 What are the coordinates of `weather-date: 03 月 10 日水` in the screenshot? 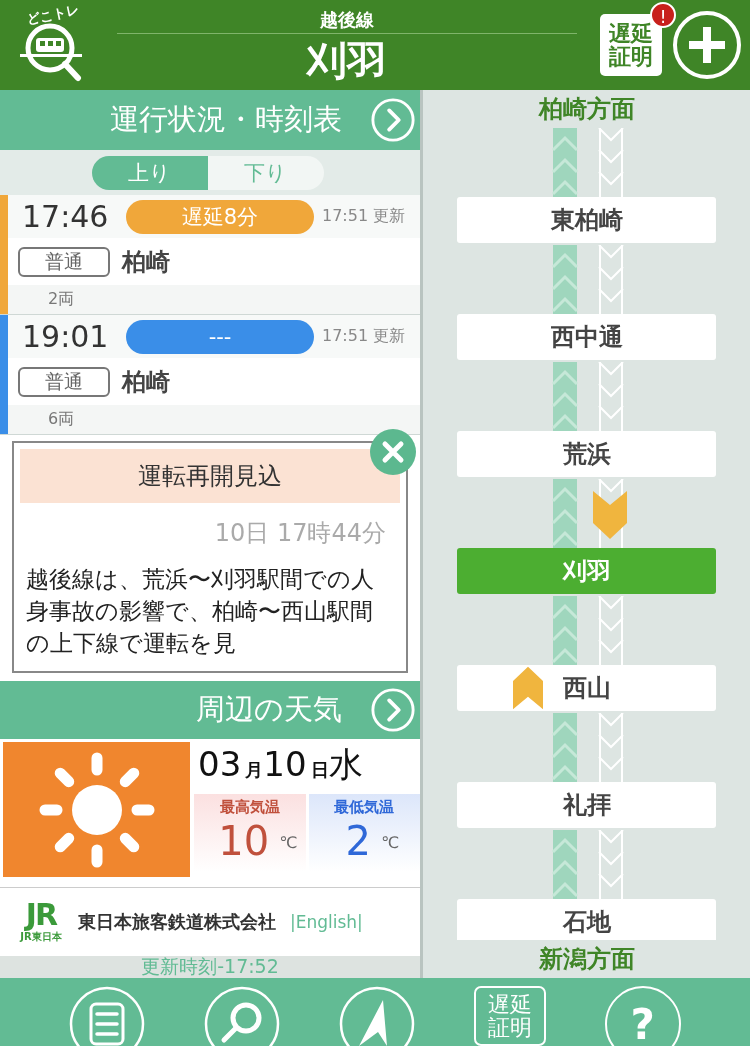 It's located at (280, 764).